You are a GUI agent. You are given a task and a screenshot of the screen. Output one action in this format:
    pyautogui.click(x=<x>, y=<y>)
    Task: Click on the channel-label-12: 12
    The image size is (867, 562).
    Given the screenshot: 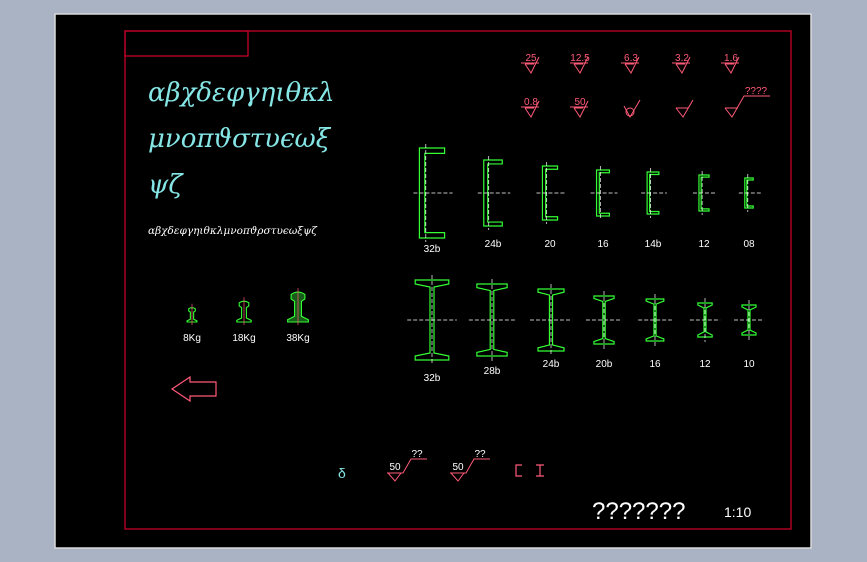 What is the action you would take?
    pyautogui.click(x=704, y=244)
    